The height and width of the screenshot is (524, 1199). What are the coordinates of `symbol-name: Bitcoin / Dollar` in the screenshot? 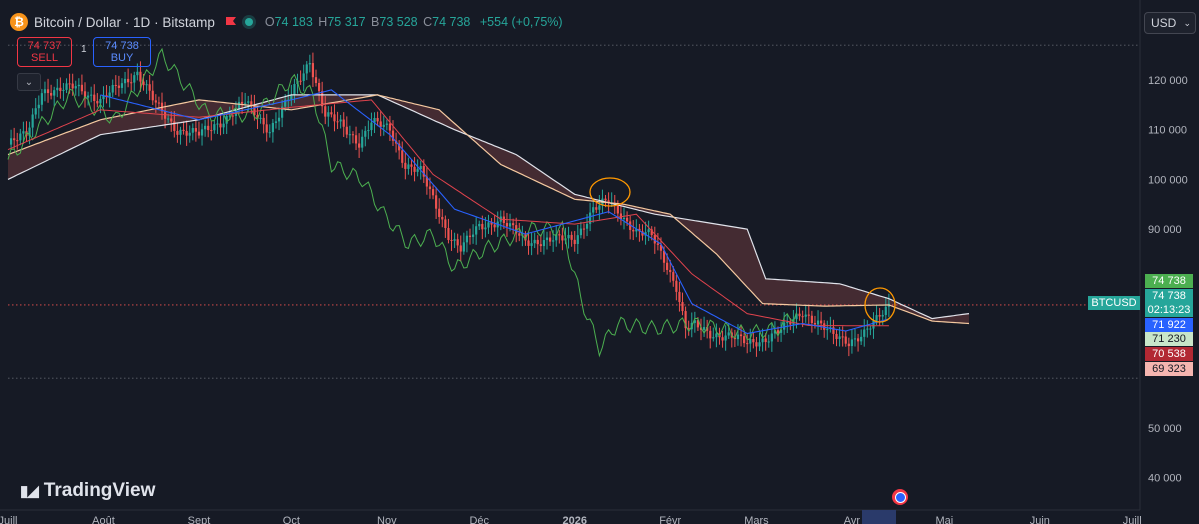 It's located at (77, 22).